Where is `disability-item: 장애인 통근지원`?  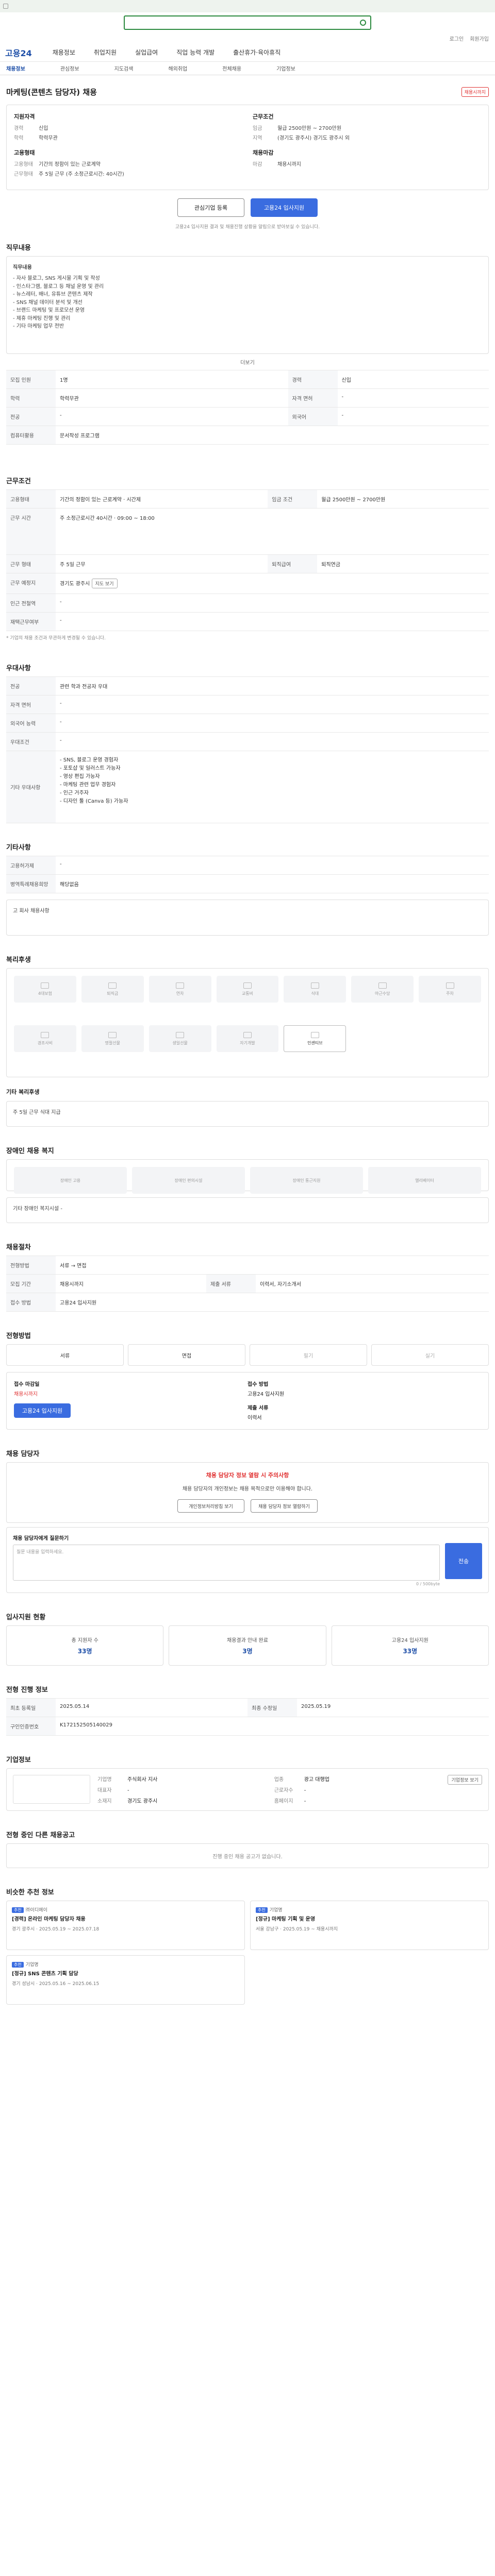
disability-item: 장애인 통근지원 is located at coordinates (307, 1180).